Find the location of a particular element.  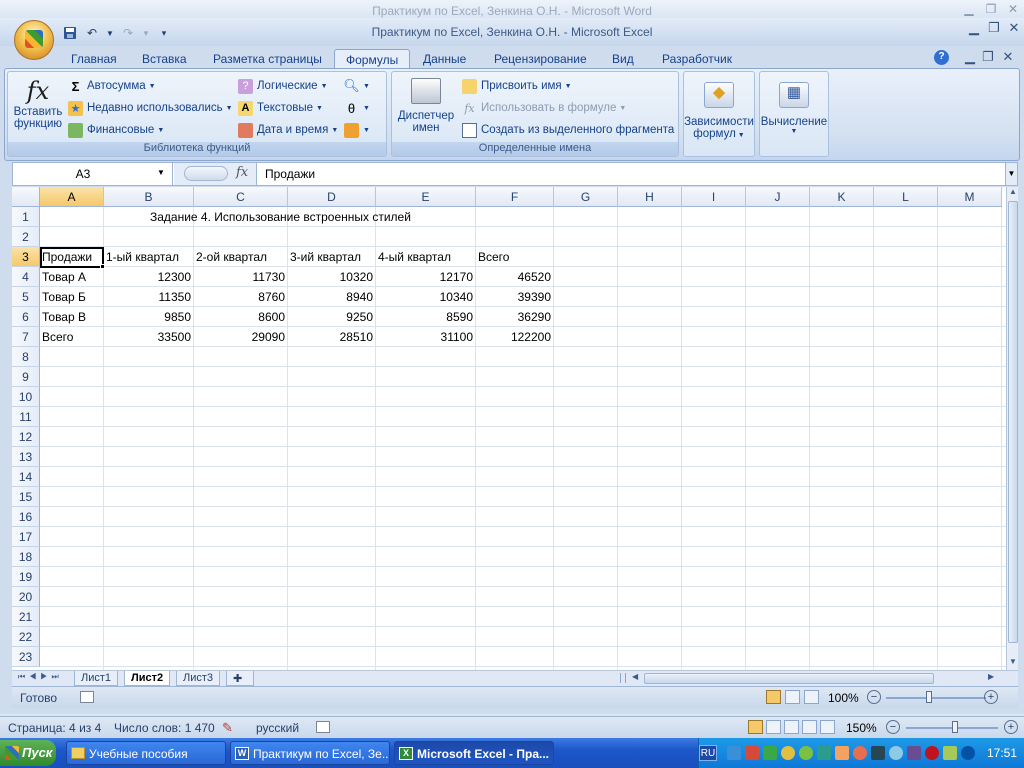

tab-developer: Разработчик is located at coordinates (697, 59).